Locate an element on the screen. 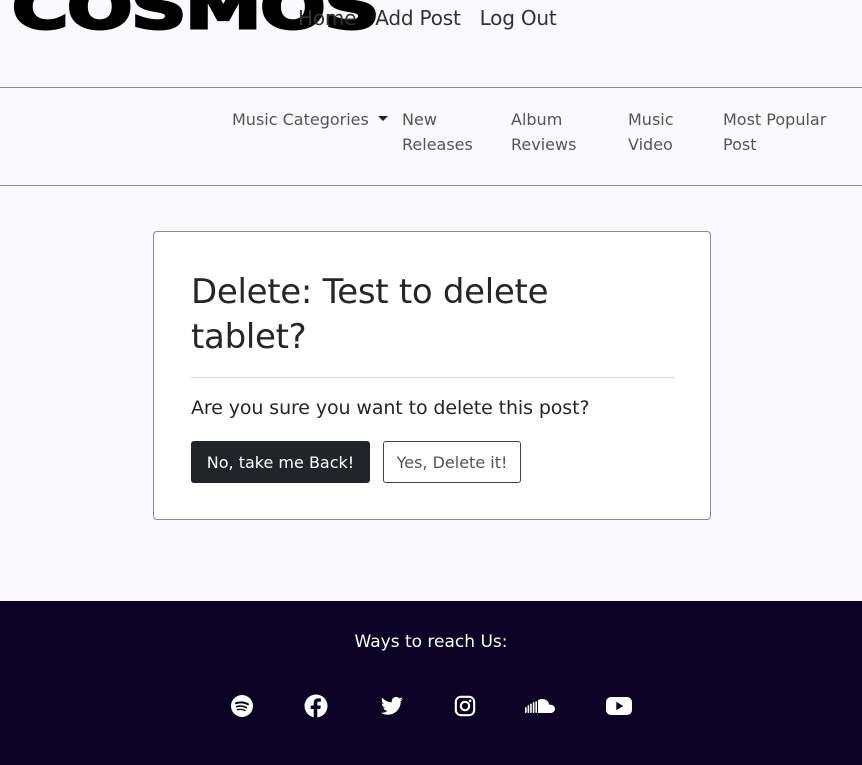 The width and height of the screenshot is (862, 765). delete-title: Delete: Test to delete tablet? is located at coordinates (370, 314).